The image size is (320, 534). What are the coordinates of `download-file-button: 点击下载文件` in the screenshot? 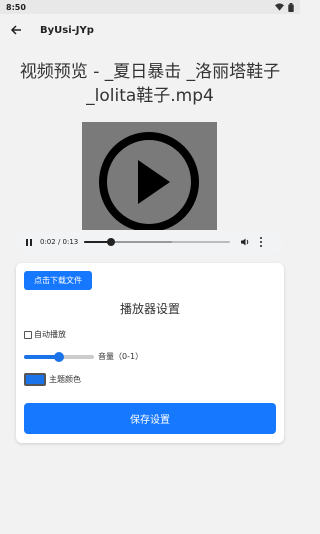 It's located at (58, 280).